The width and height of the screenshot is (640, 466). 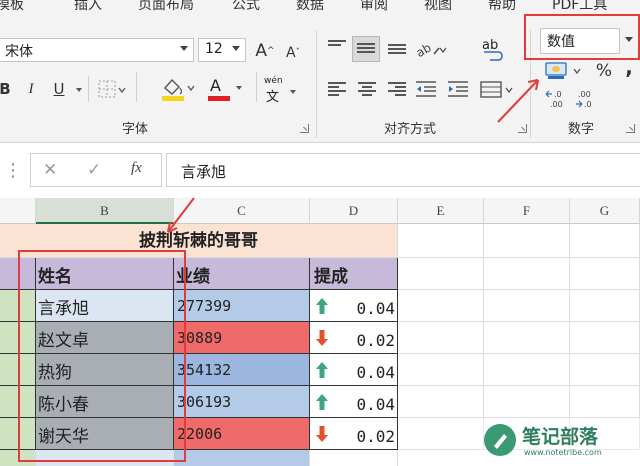 I want to click on borders-icon, so click(x=112, y=89).